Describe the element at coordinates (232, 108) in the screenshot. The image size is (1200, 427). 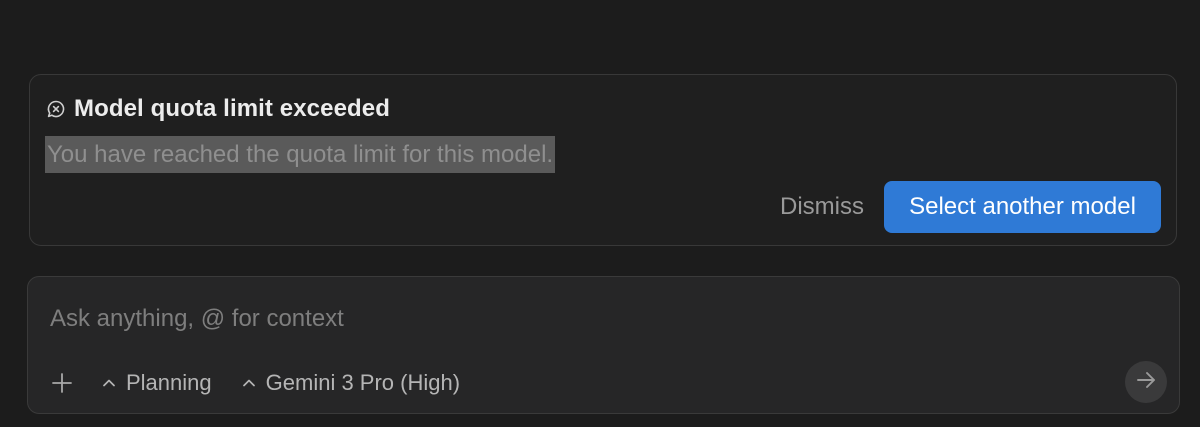
I see `quota-alert-title: Model quota limit exceeded` at that location.